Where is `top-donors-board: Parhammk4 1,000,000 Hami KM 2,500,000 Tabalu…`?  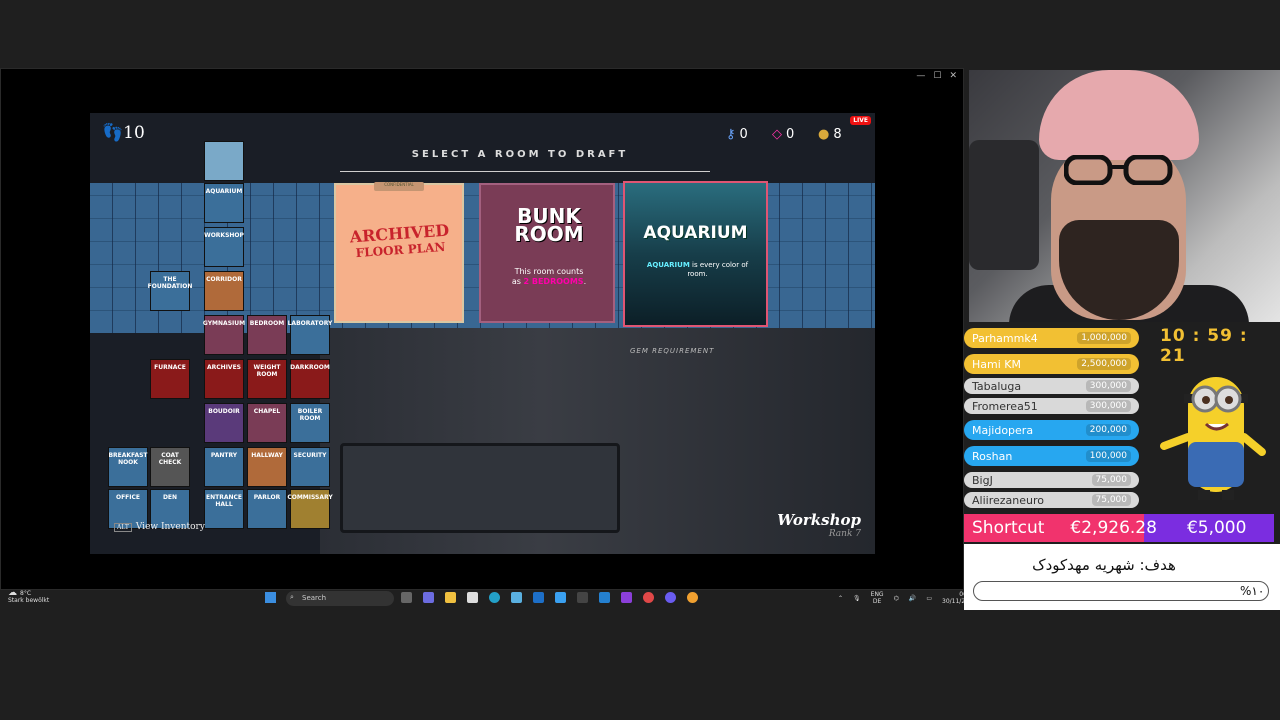
top-donors-board: Parhammk4 1,000,000 Hami KM 2,500,000 Tabalu… is located at coordinates (1054, 419).